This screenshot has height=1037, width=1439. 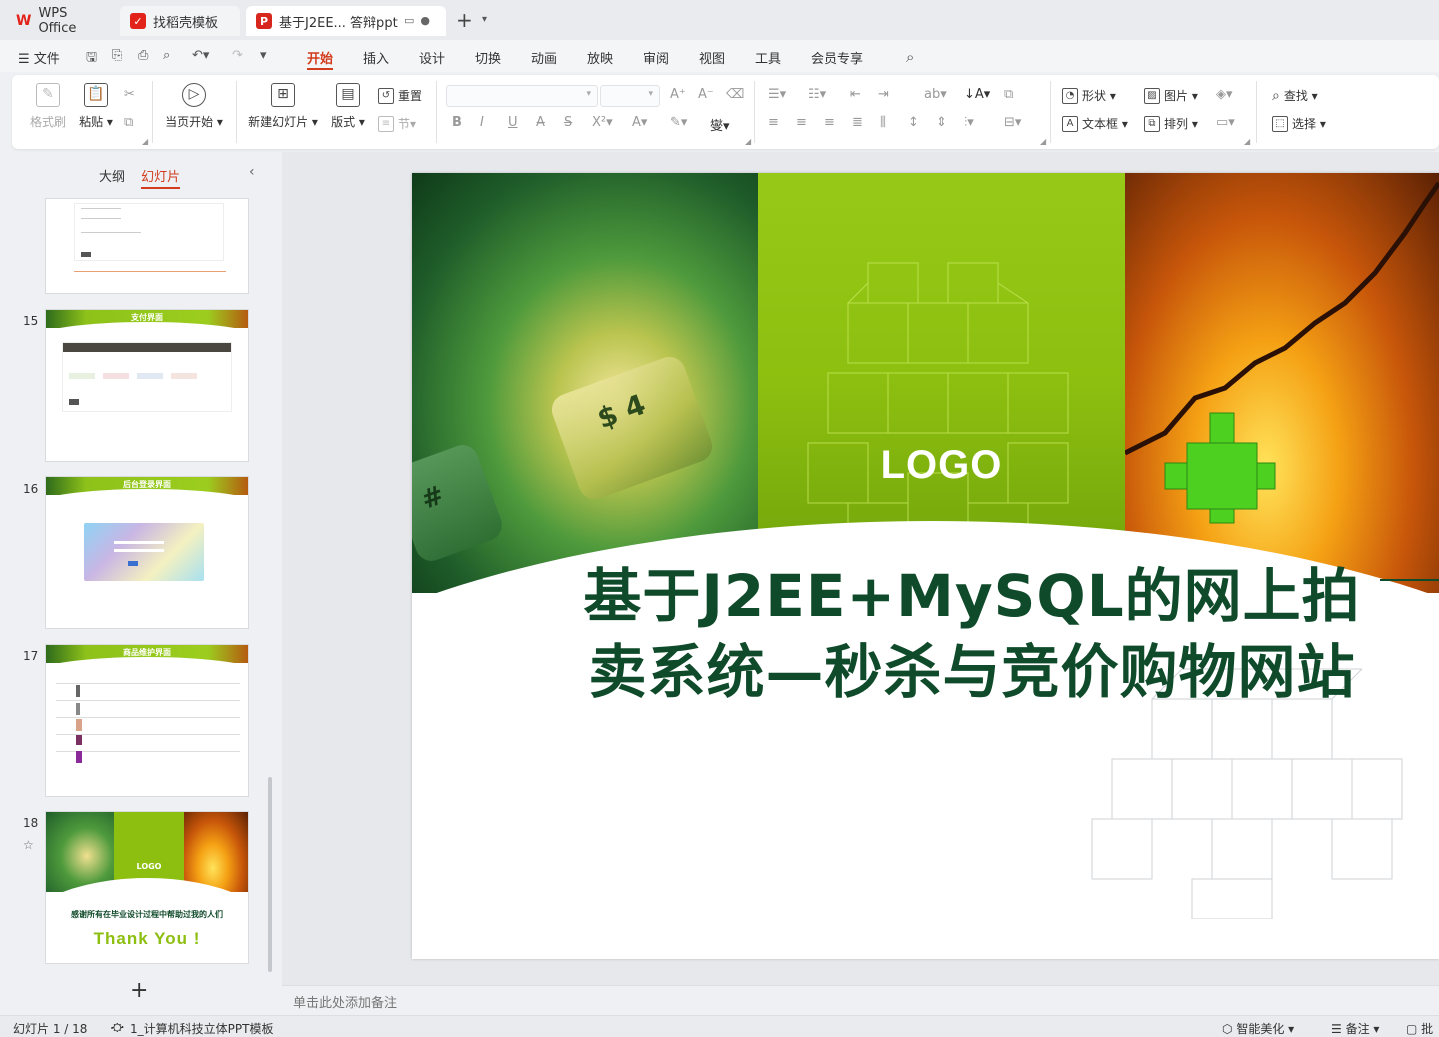 I want to click on tab-slides: 幻灯片, so click(x=161, y=179).